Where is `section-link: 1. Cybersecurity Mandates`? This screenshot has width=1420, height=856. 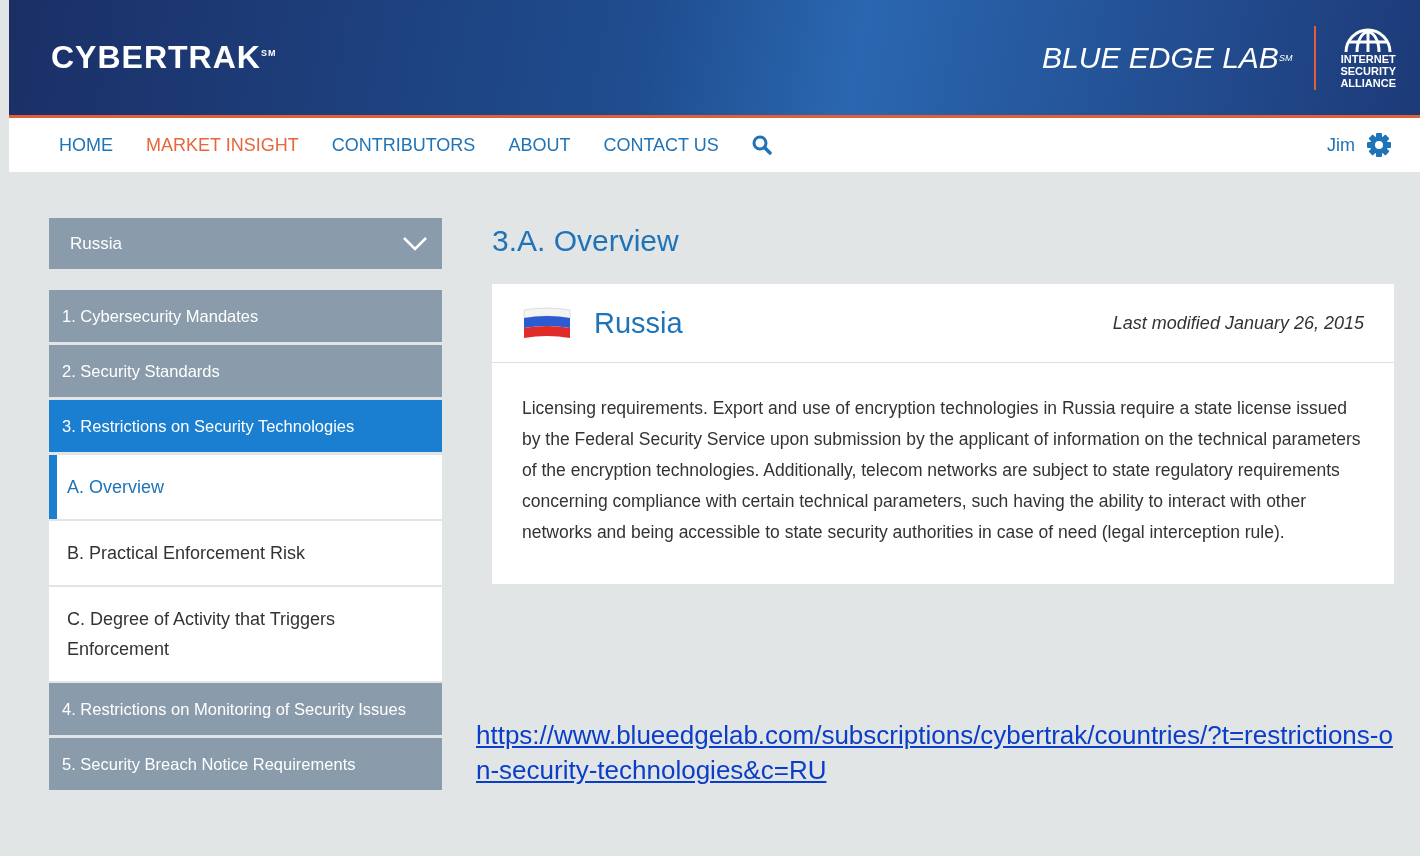 section-link: 1. Cybersecurity Mandates is located at coordinates (245, 316).